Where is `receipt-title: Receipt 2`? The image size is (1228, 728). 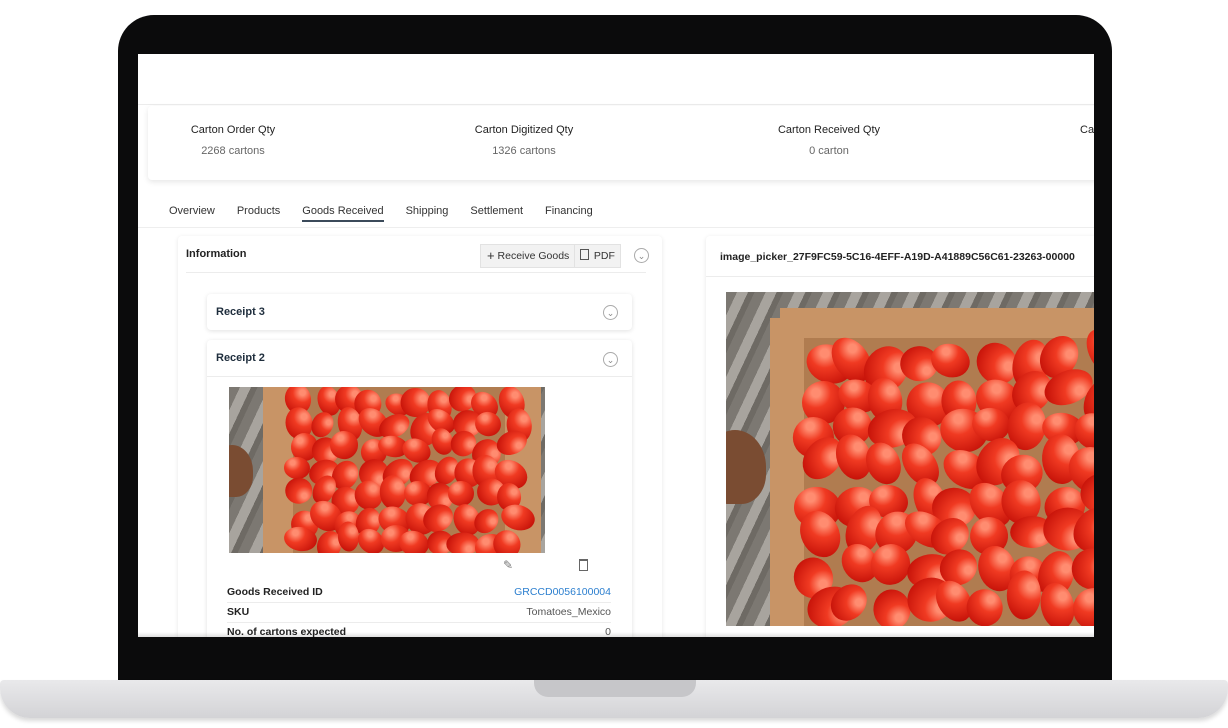 receipt-title: Receipt 2 is located at coordinates (240, 358).